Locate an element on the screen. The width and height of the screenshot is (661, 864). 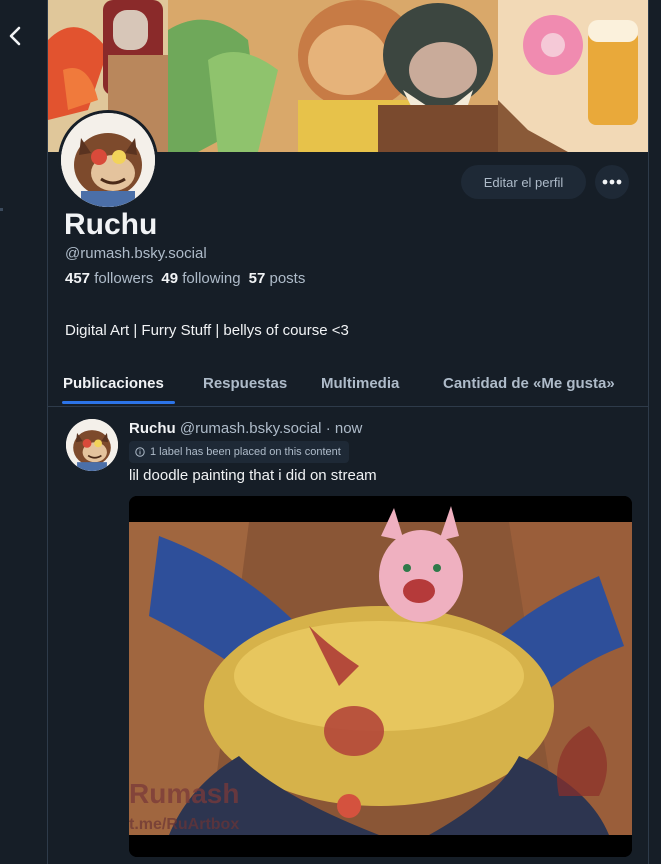
active-tab-indicator is located at coordinates (118, 402).